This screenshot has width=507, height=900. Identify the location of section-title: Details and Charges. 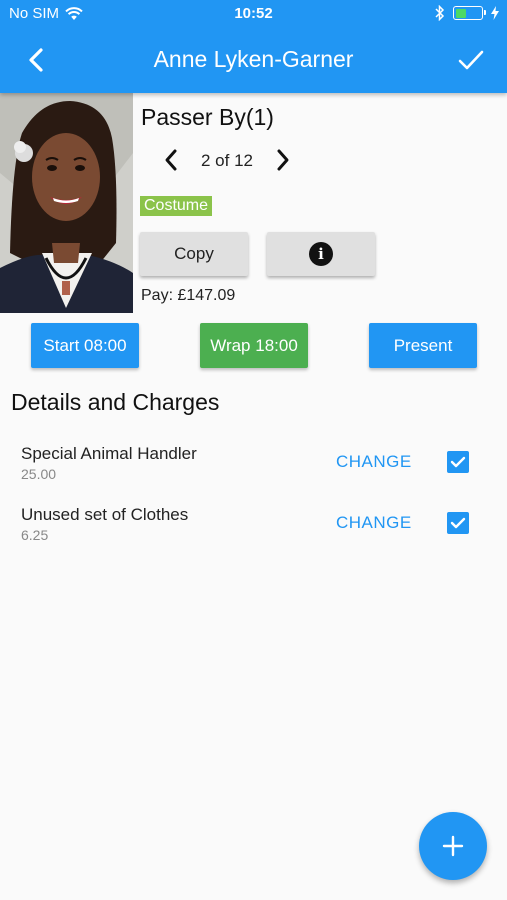
(115, 402).